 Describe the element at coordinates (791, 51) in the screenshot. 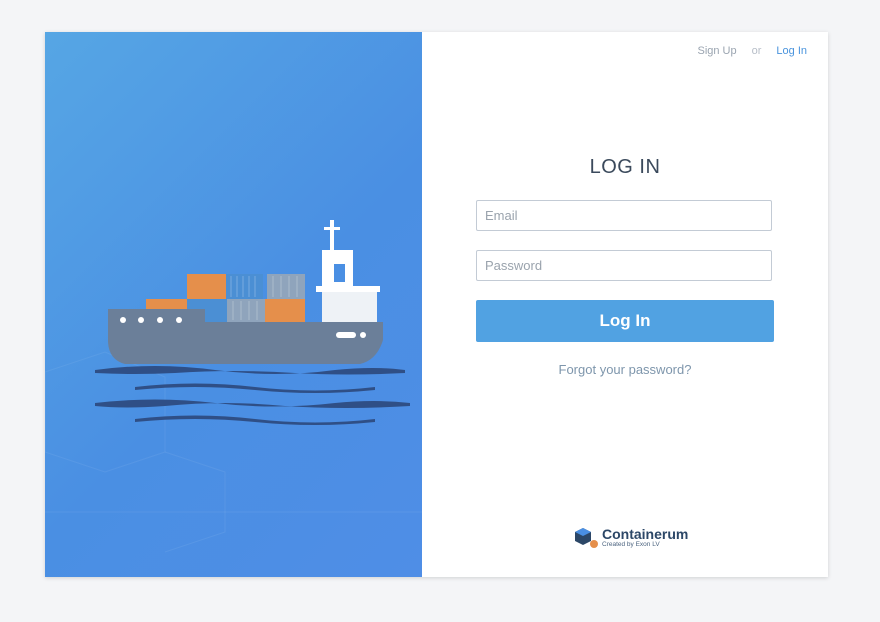

I see `login-link: Log In` at that location.